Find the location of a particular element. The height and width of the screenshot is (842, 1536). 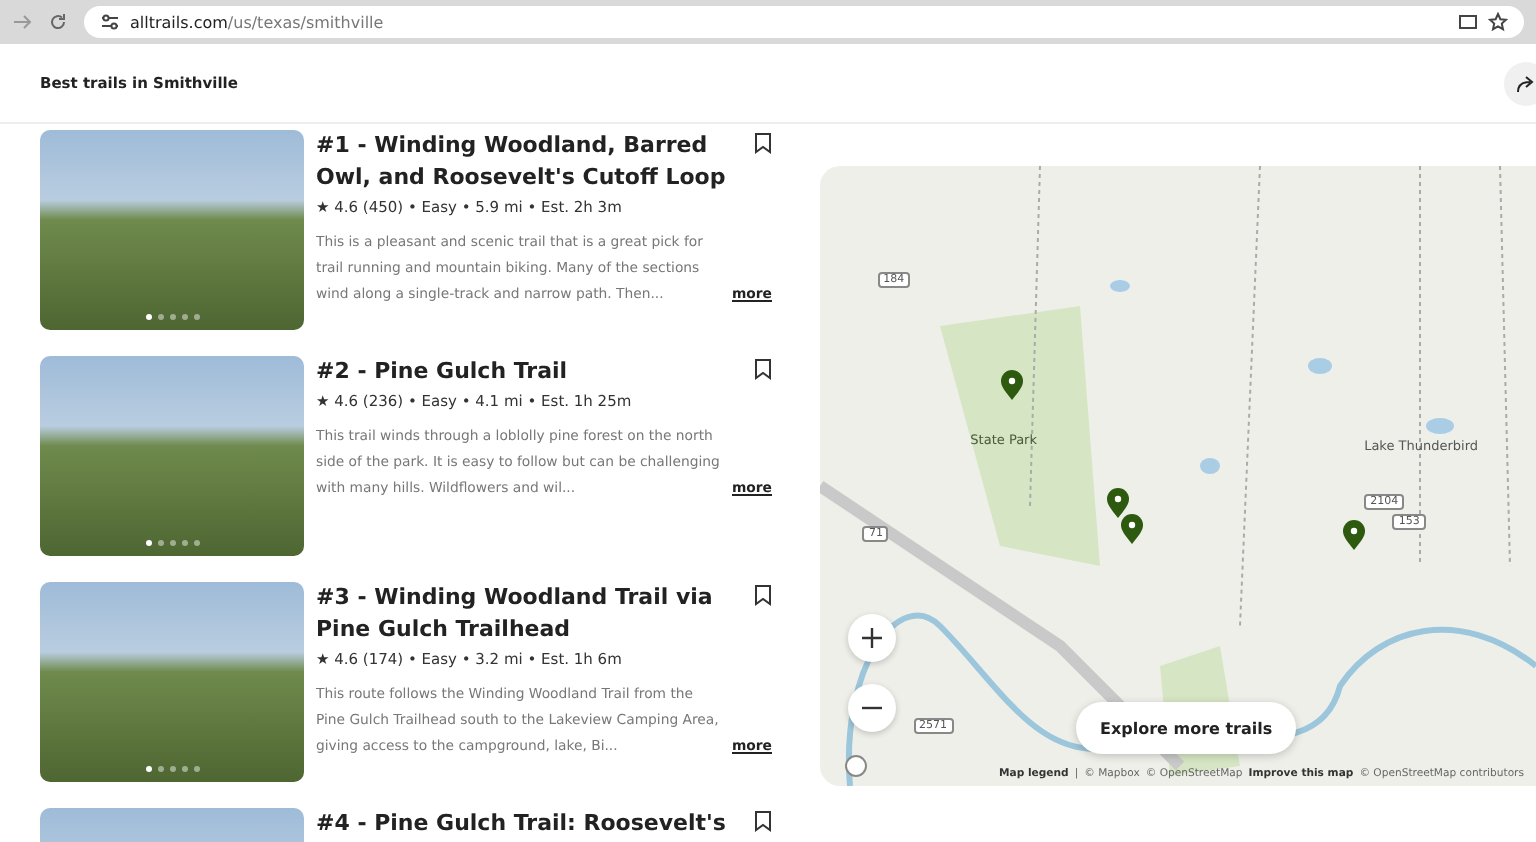

address-bar: alltrails.com/us/texas/smithville is located at coordinates (804, 22).